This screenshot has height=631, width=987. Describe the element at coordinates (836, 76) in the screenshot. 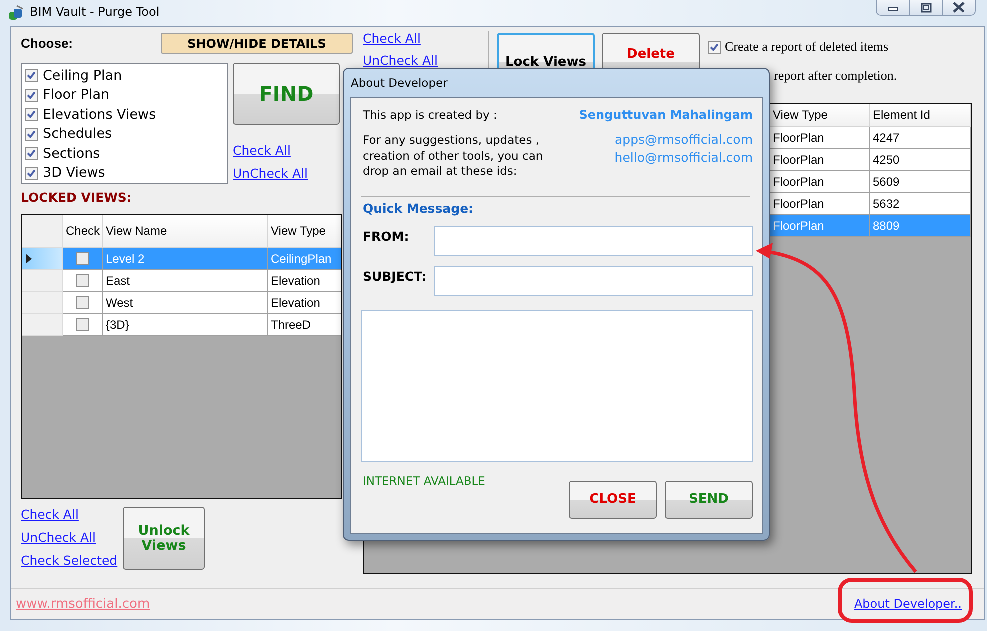

I see `option-label: report after completion.` at that location.